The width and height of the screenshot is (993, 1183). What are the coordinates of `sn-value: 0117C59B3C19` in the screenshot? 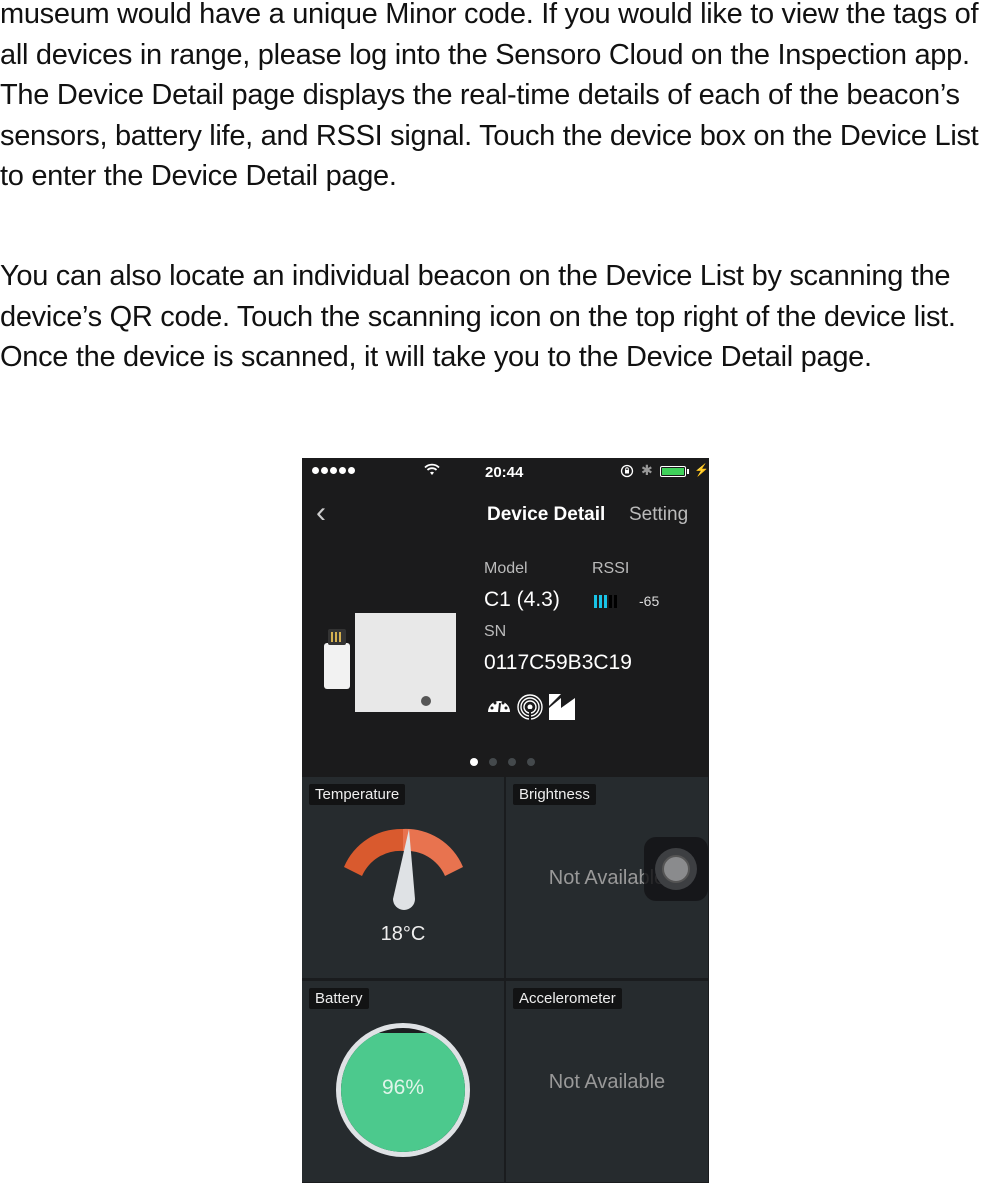 It's located at (558, 662).